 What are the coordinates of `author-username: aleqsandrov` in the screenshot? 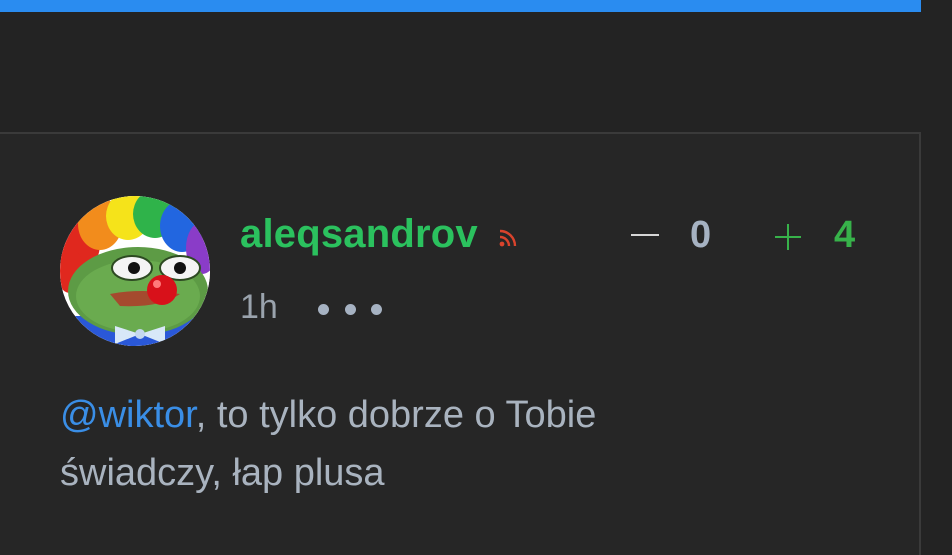 It's located at (359, 234).